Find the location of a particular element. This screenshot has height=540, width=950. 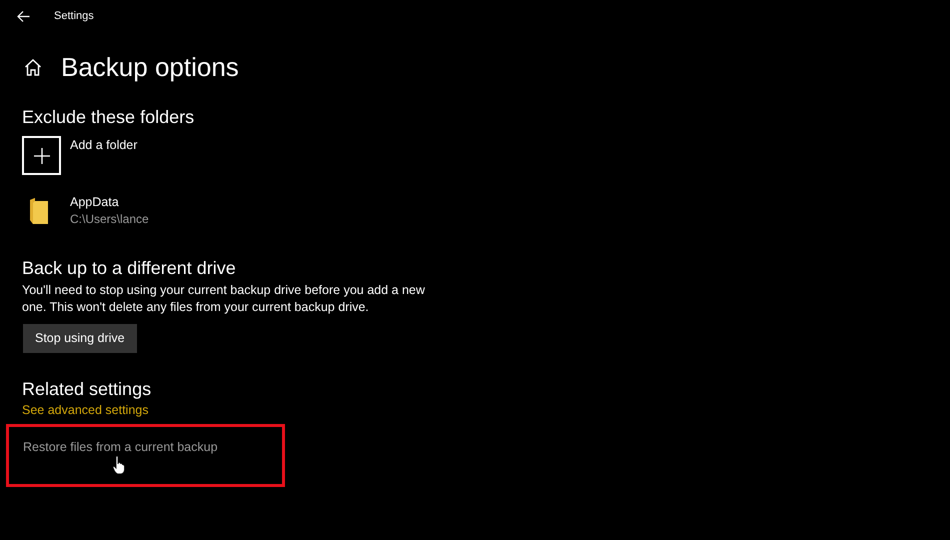

add-folder-label: Add a folder is located at coordinates (104, 156).